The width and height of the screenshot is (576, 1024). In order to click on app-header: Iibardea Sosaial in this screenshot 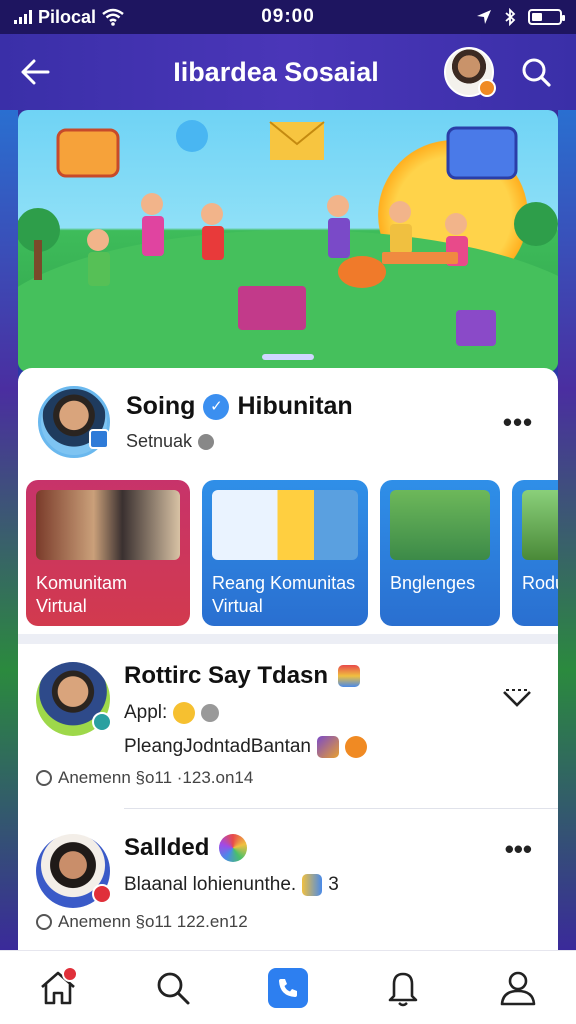, I will do `click(288, 72)`.